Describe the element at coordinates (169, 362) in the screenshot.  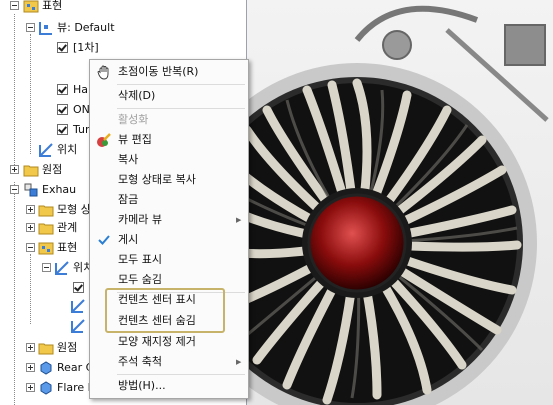
I see `menu-item-annotation-scale: 주석 축척 ▶` at that location.